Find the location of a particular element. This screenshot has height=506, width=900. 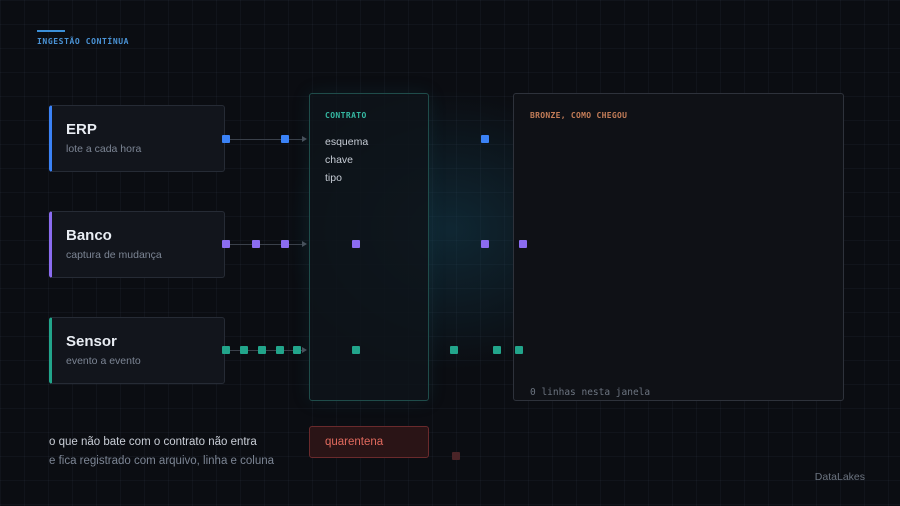

source-subtitle: captura de mudança is located at coordinates (114, 255).